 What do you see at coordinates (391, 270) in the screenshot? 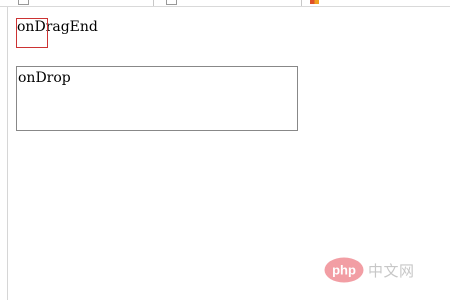
I see `watermark-site-text: 中文网` at bounding box center [391, 270].